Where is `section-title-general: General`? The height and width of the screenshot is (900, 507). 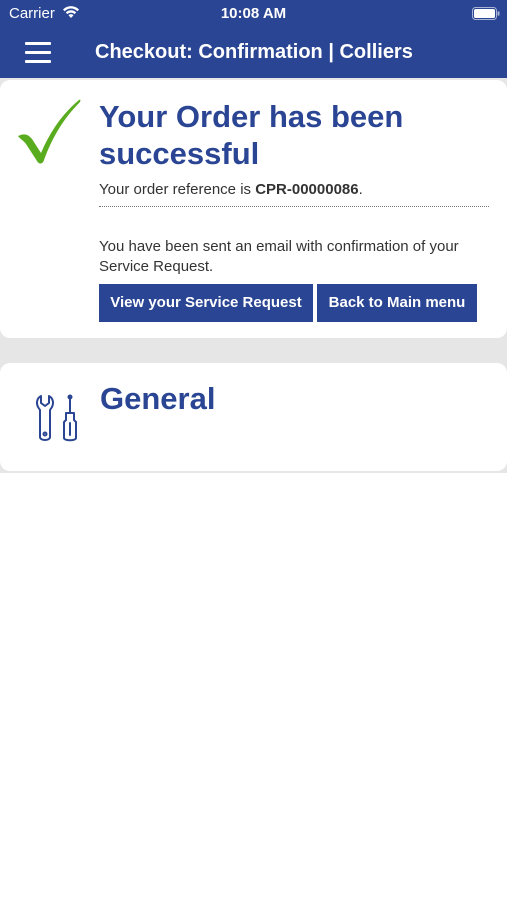 section-title-general: General is located at coordinates (158, 398).